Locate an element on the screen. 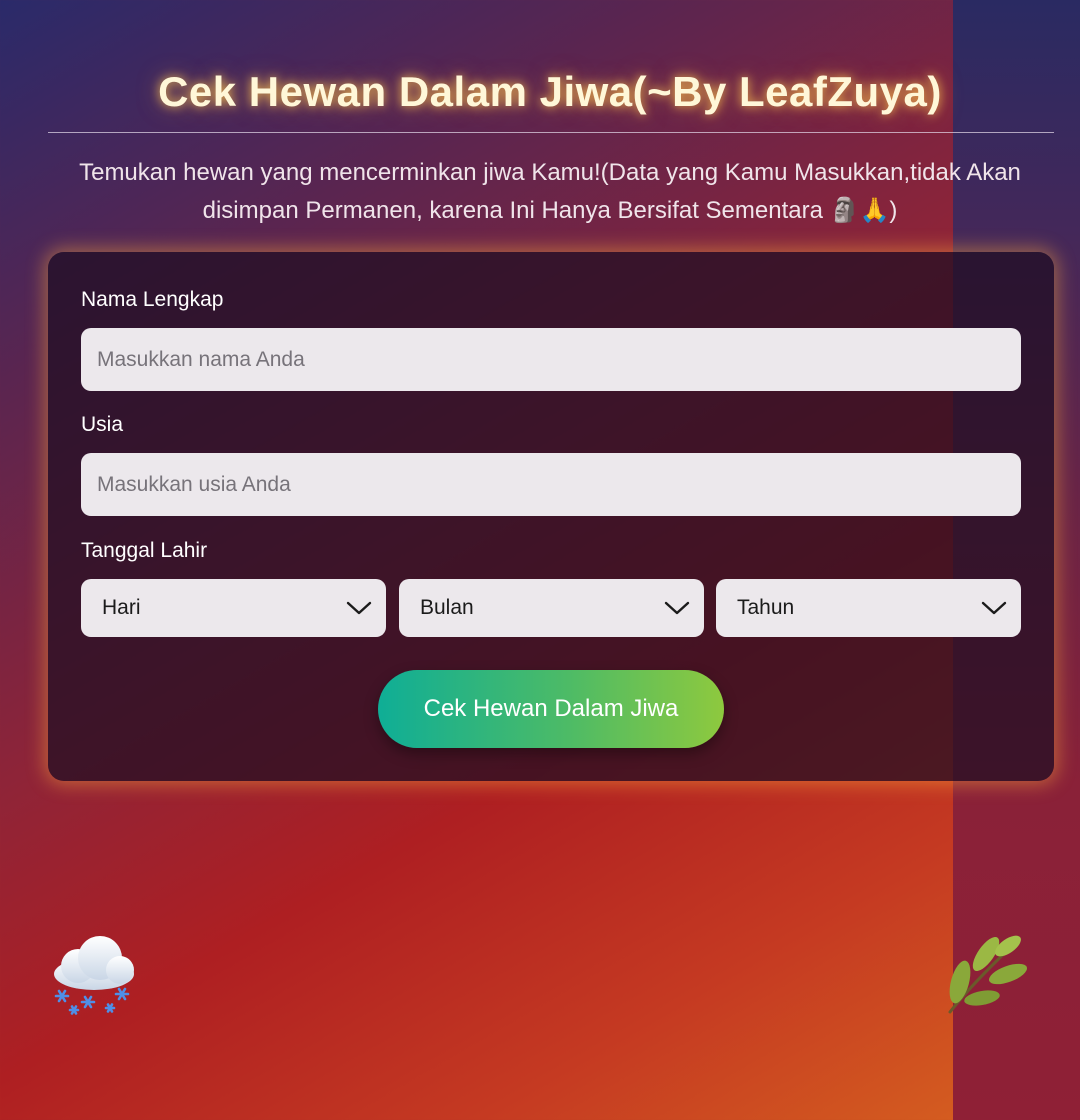 This screenshot has width=1080, height=1120. name-input: Masukkan nama Anda is located at coordinates (551, 359).